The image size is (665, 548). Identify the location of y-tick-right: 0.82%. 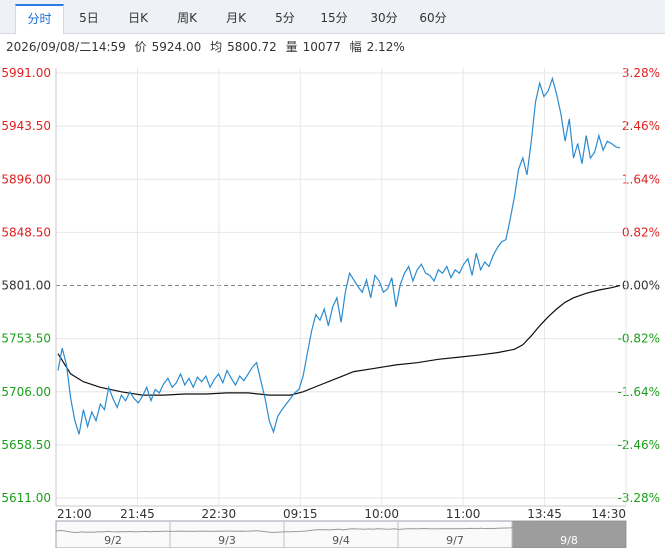
(641, 232).